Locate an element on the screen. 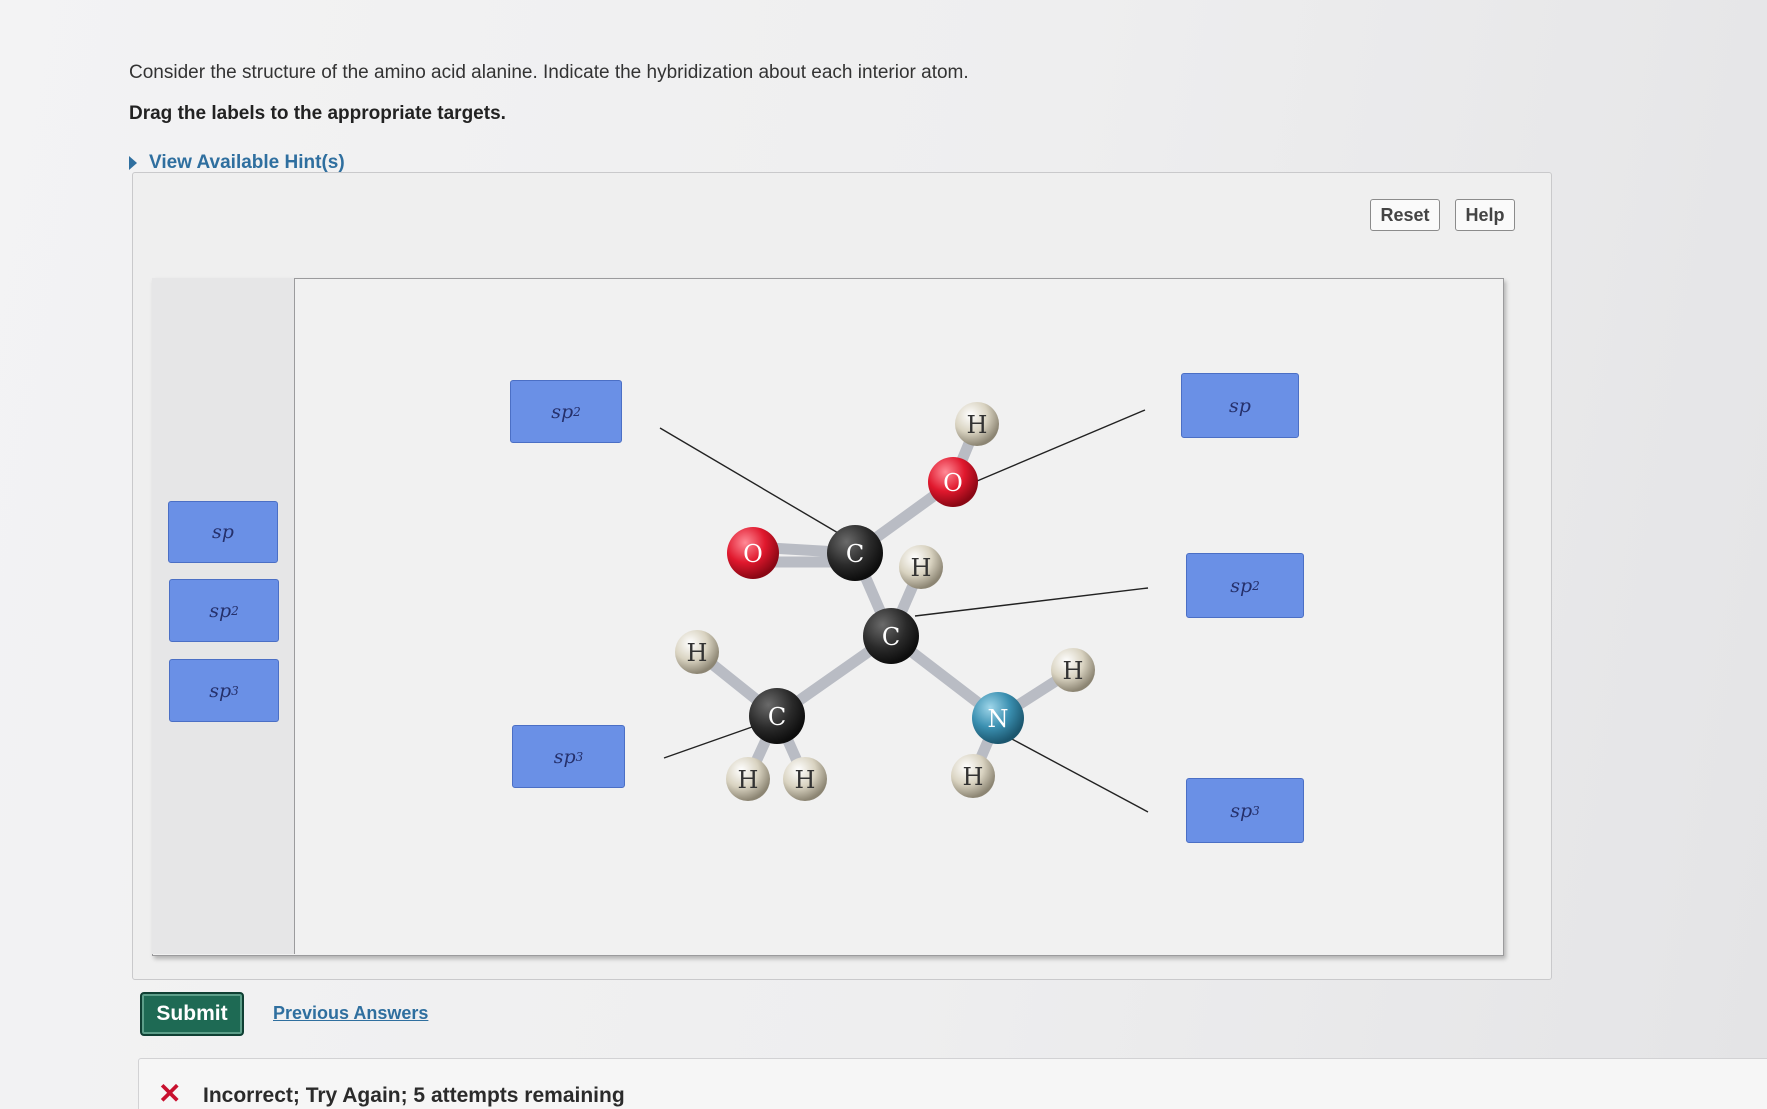 Image resolution: width=1767 pixels, height=1109 pixels. molecule-diagram: H O O C H C H H C N H H H is located at coordinates (904, 607).